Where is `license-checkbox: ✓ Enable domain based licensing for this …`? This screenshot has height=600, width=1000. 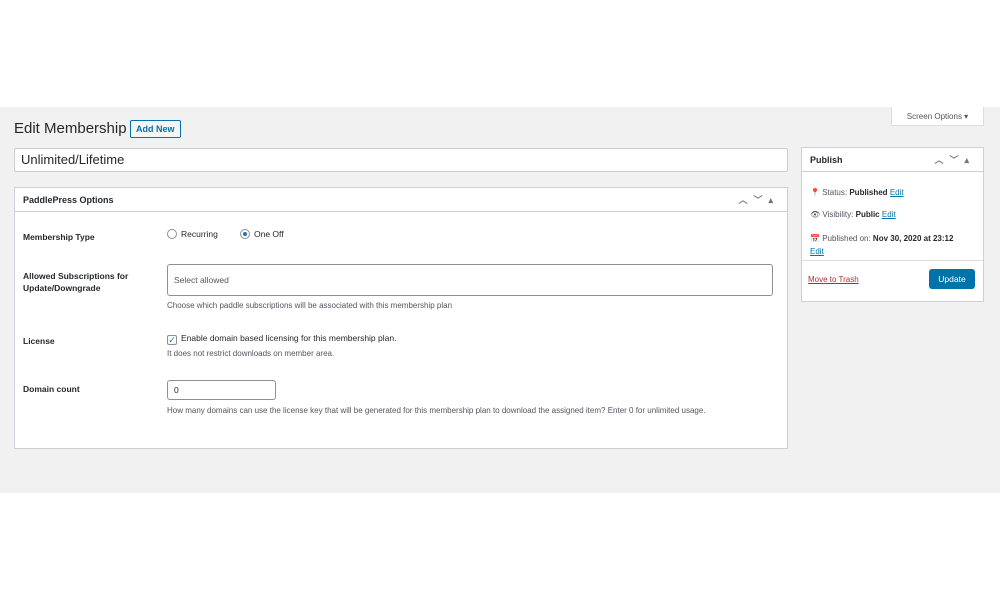 license-checkbox: ✓ Enable domain based licensing for this … is located at coordinates (281, 339).